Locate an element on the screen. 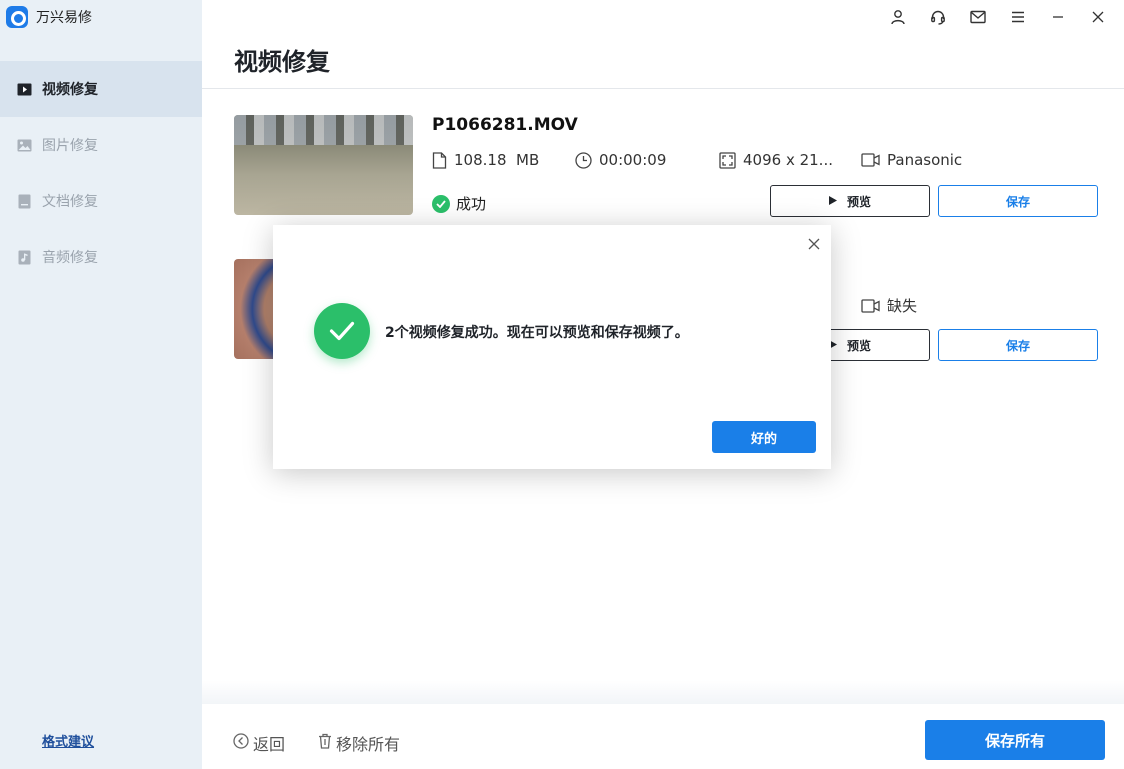  remove-all-button: 移除所有 is located at coordinates (359, 743).